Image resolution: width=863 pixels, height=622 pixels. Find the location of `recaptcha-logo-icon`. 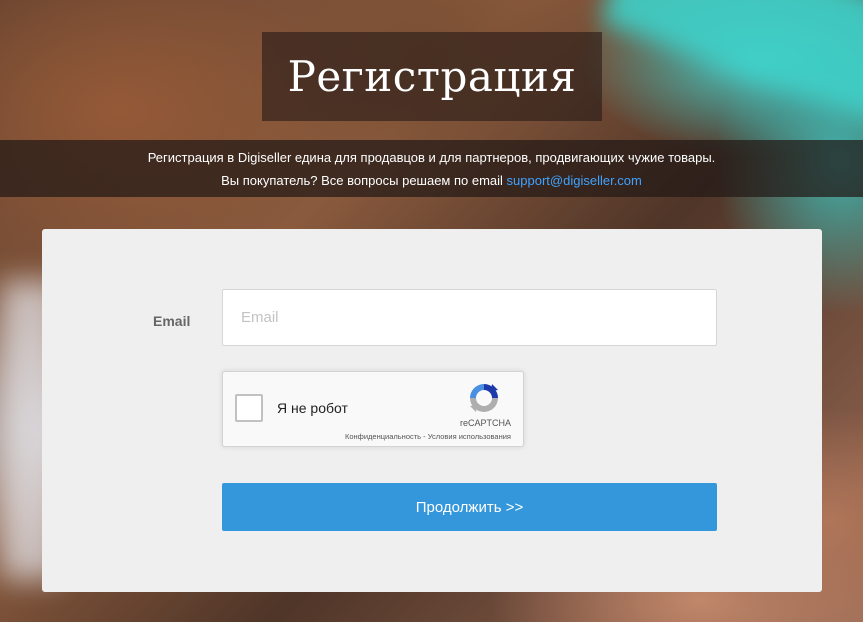

recaptcha-logo-icon is located at coordinates (484, 398).